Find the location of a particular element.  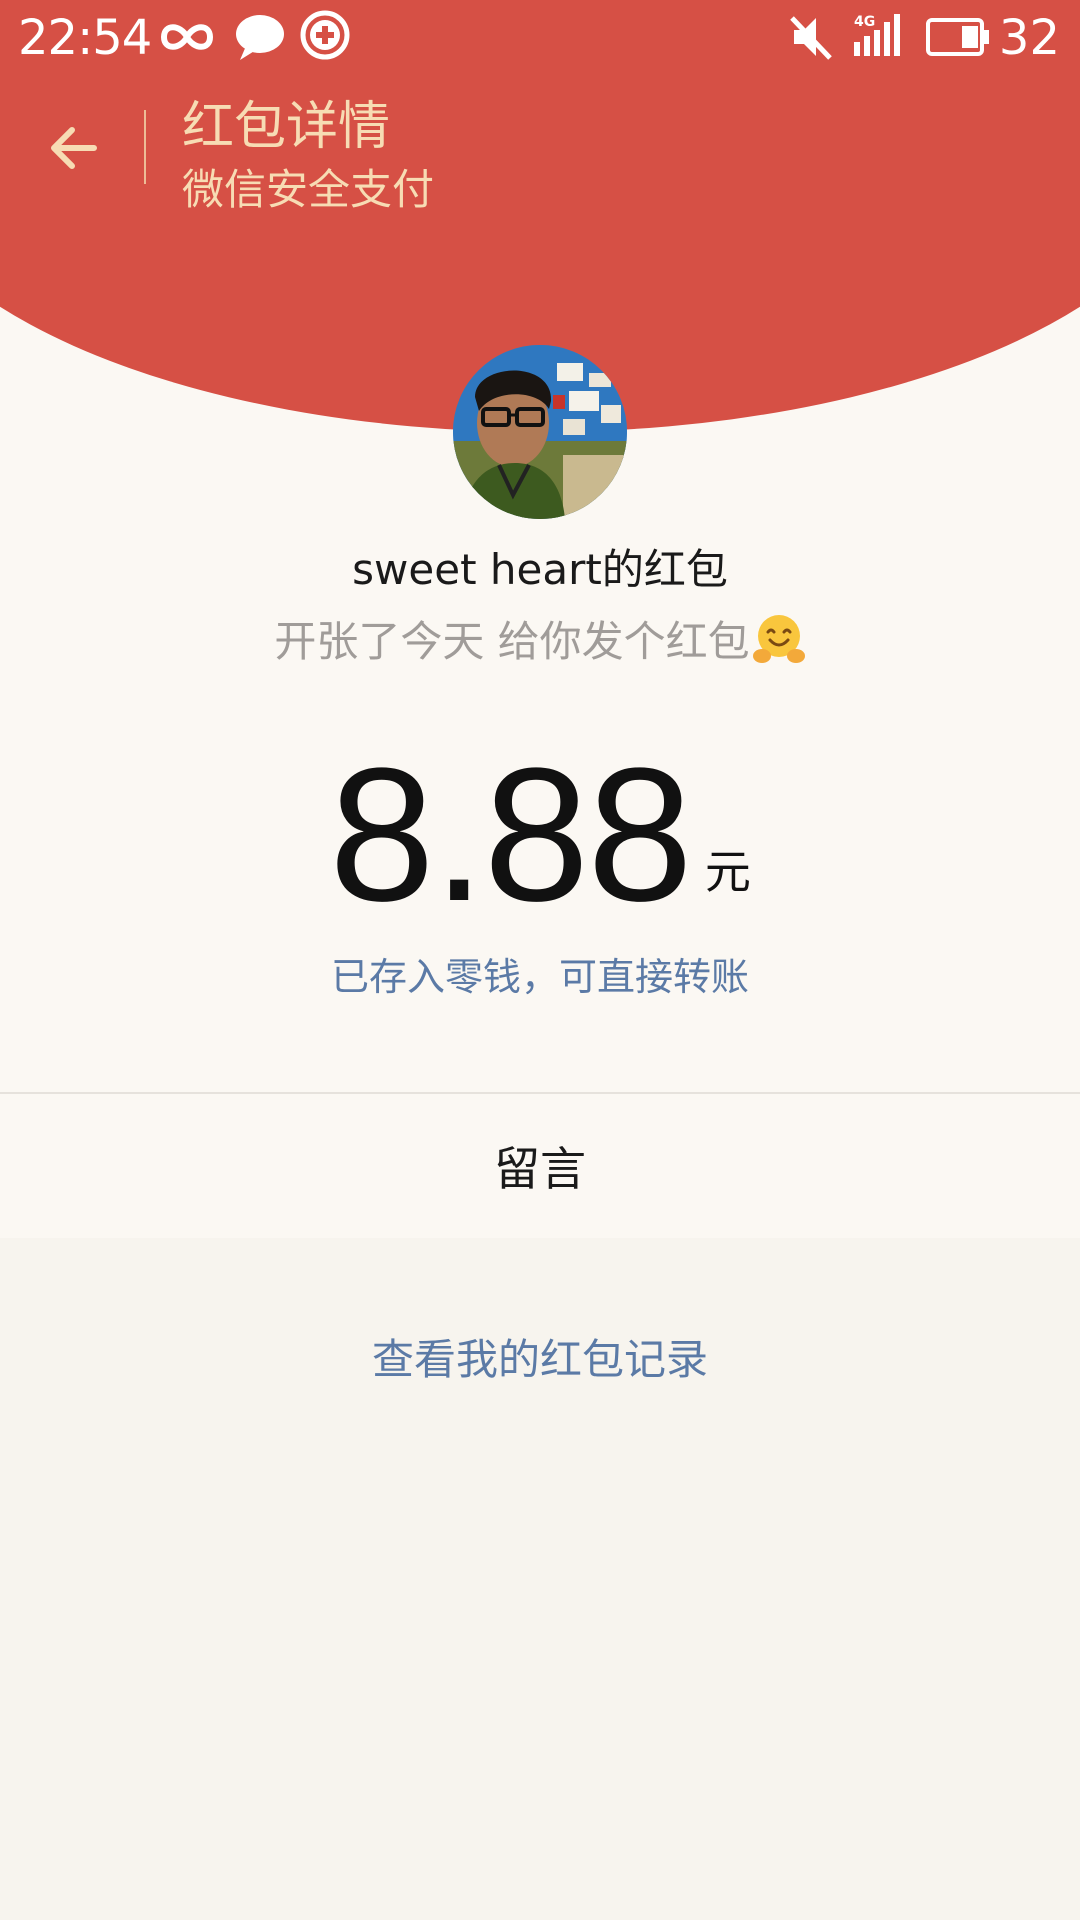

battery-icon is located at coordinates (957, 37).